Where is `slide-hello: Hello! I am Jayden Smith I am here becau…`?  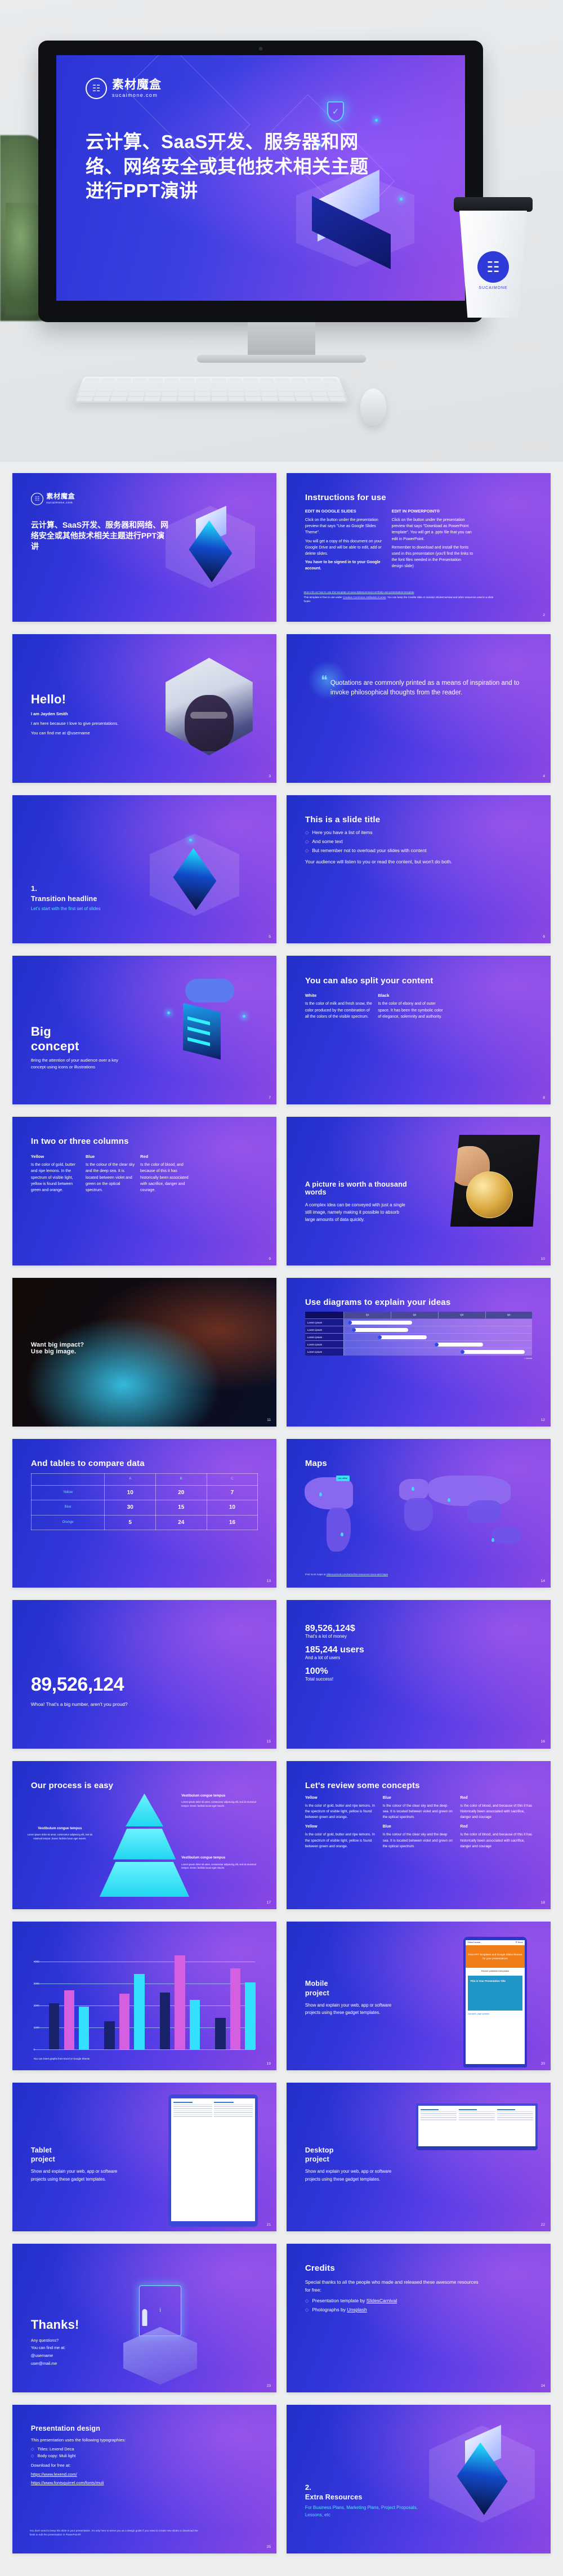 slide-hello: Hello! I am Jayden Smith I am here becau… is located at coordinates (144, 708).